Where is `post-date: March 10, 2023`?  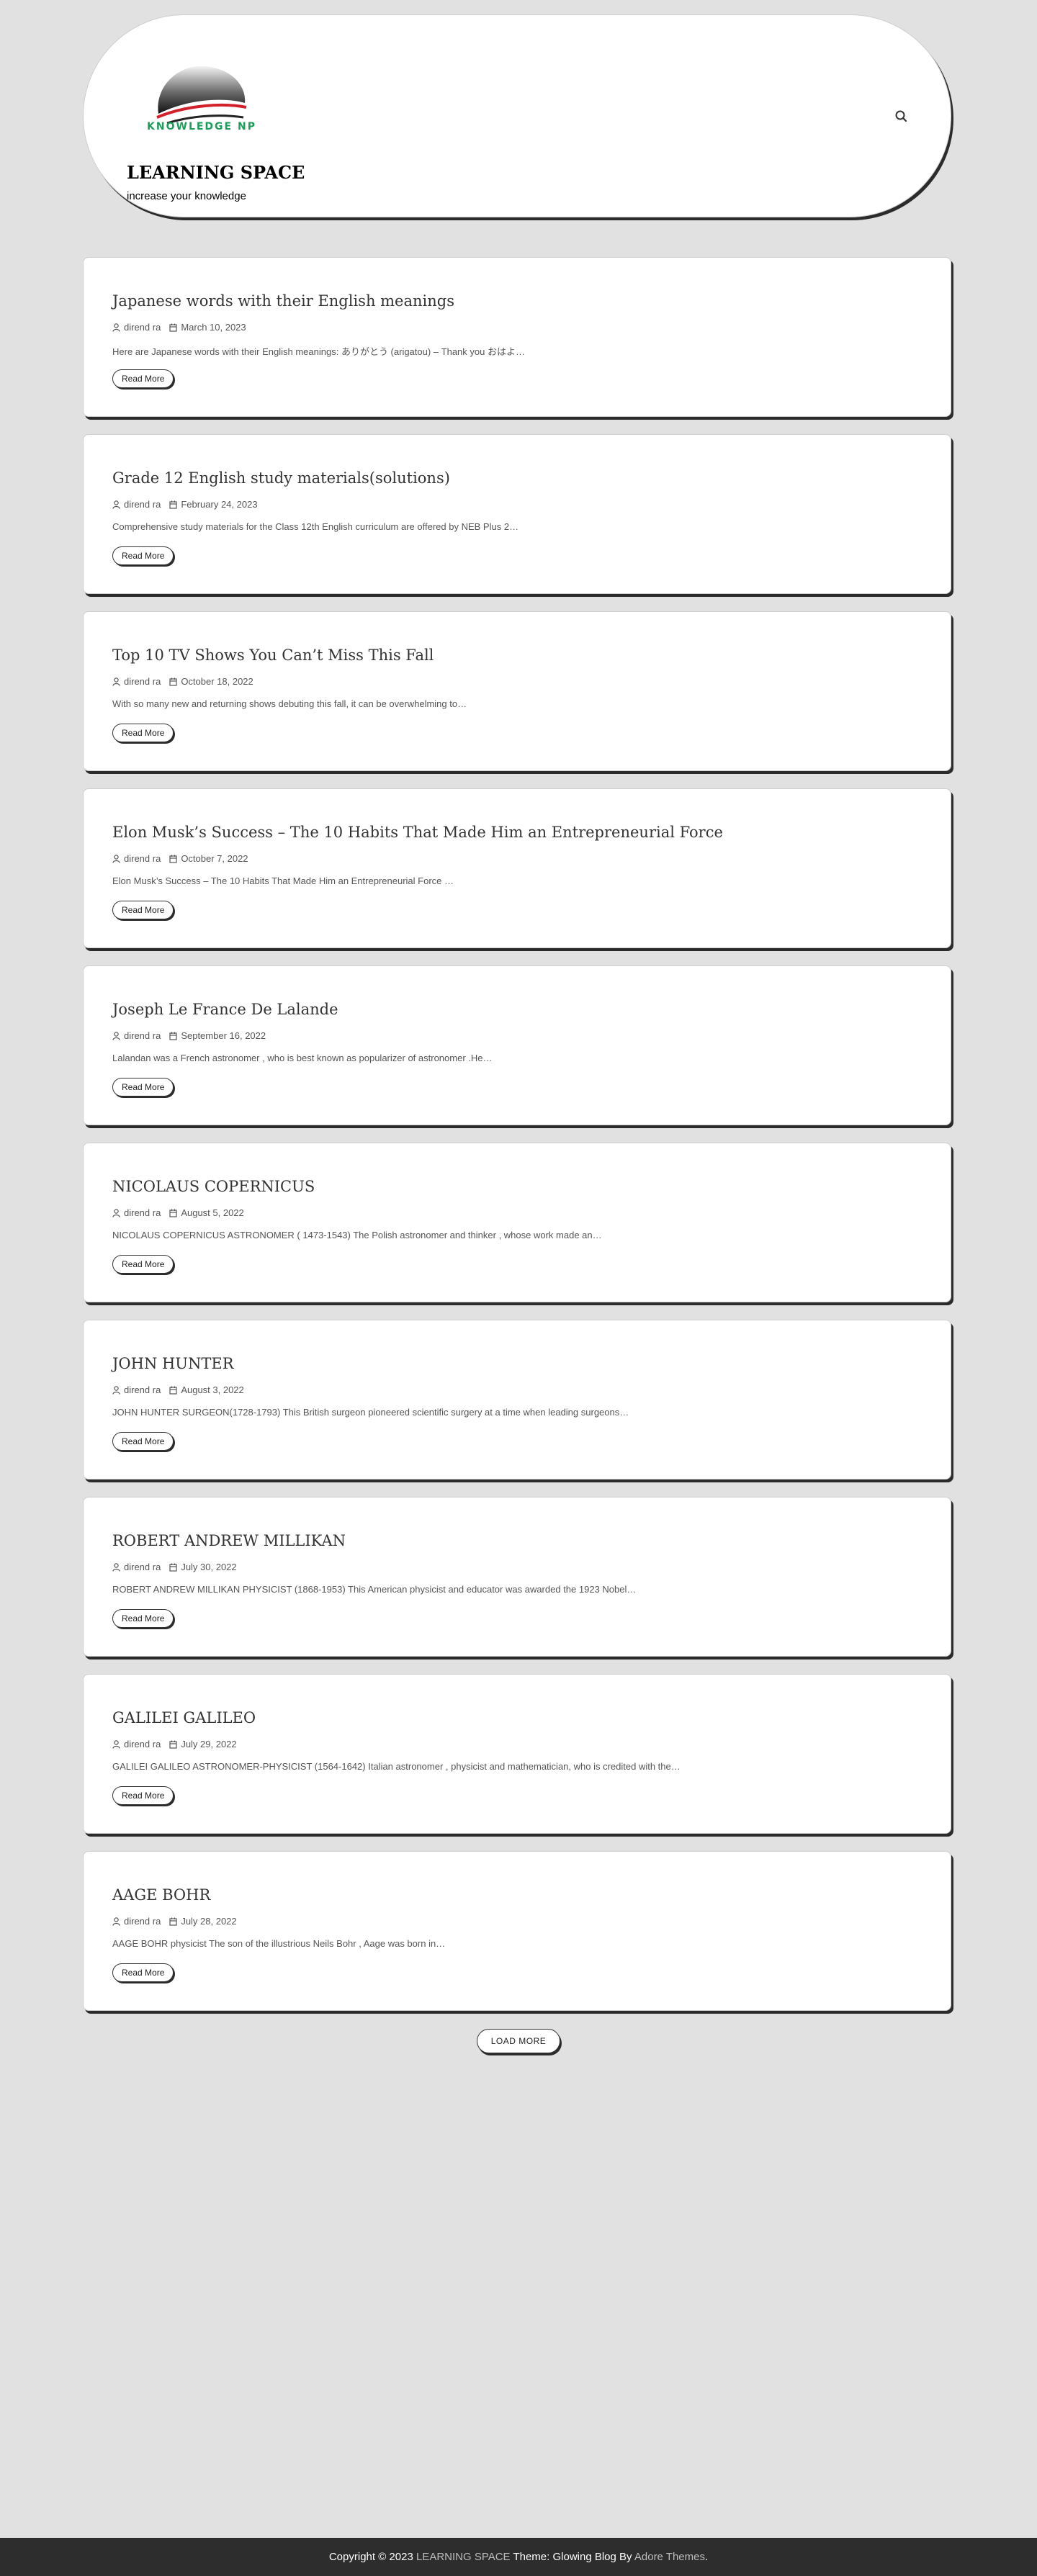
post-date: March 10, 2023 is located at coordinates (207, 327).